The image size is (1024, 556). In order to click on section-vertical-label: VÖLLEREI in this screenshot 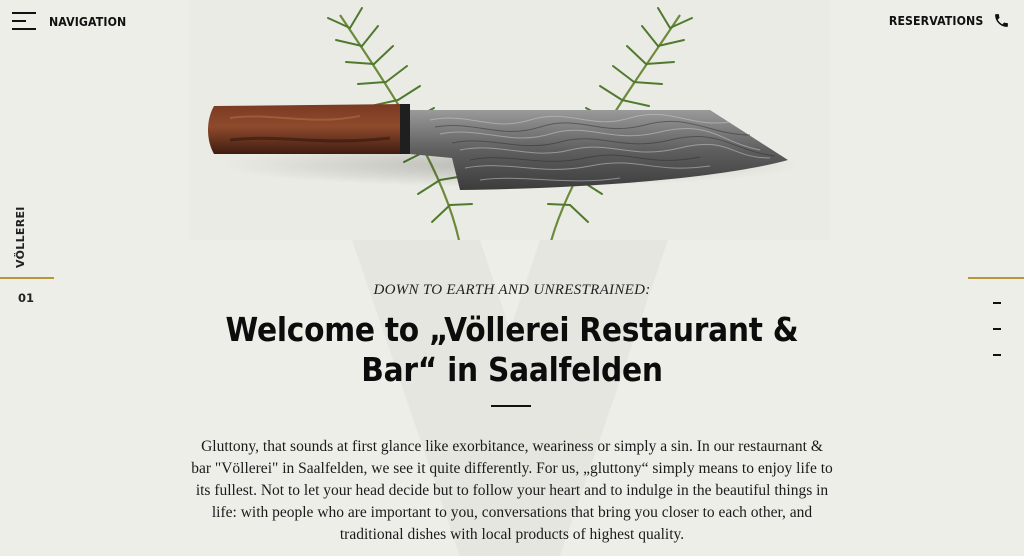, I will do `click(20, 237)`.